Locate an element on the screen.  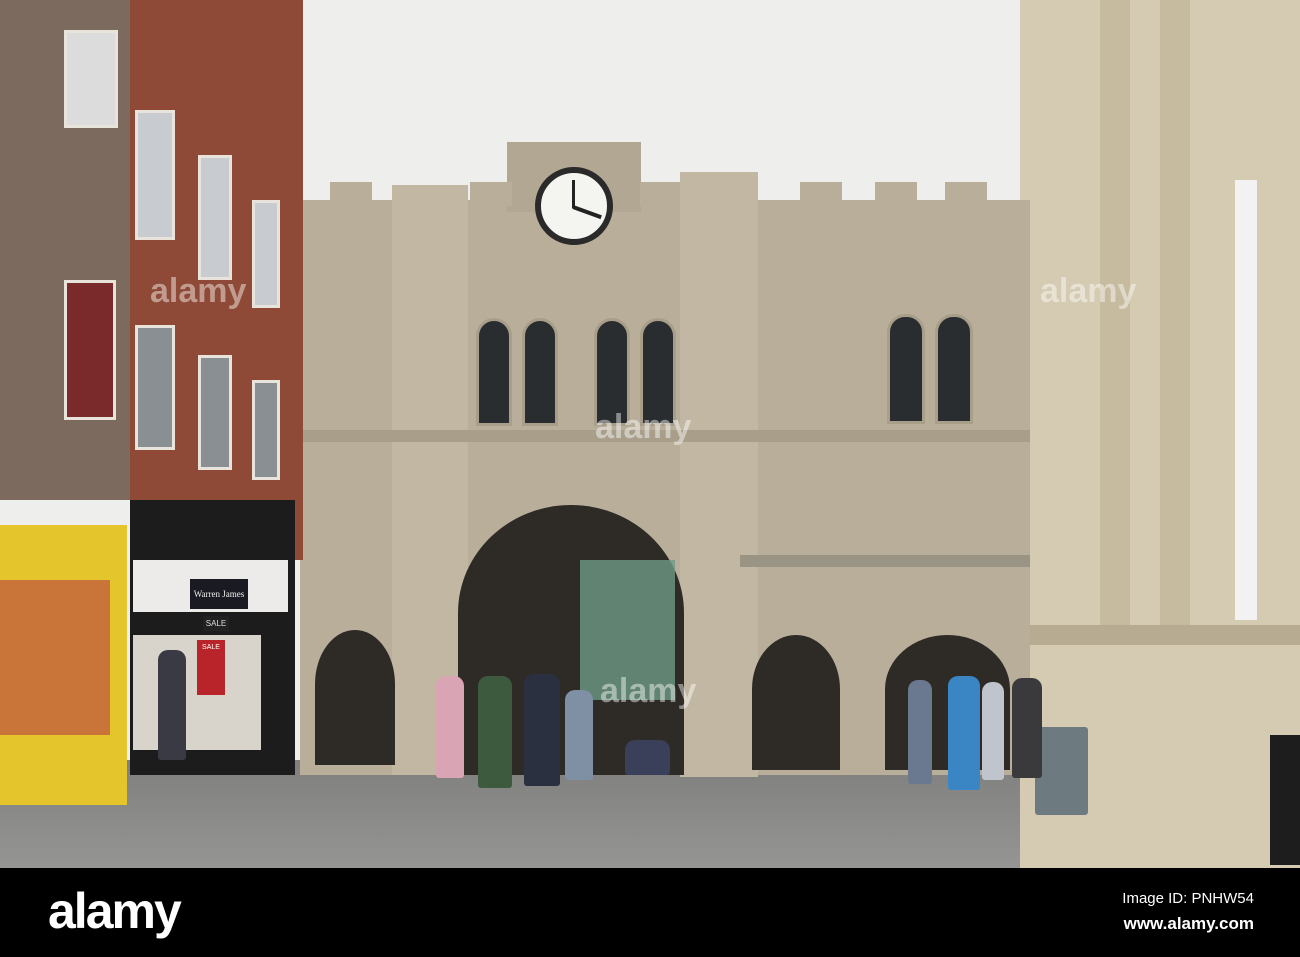
seated-person is located at coordinates (647, 757).